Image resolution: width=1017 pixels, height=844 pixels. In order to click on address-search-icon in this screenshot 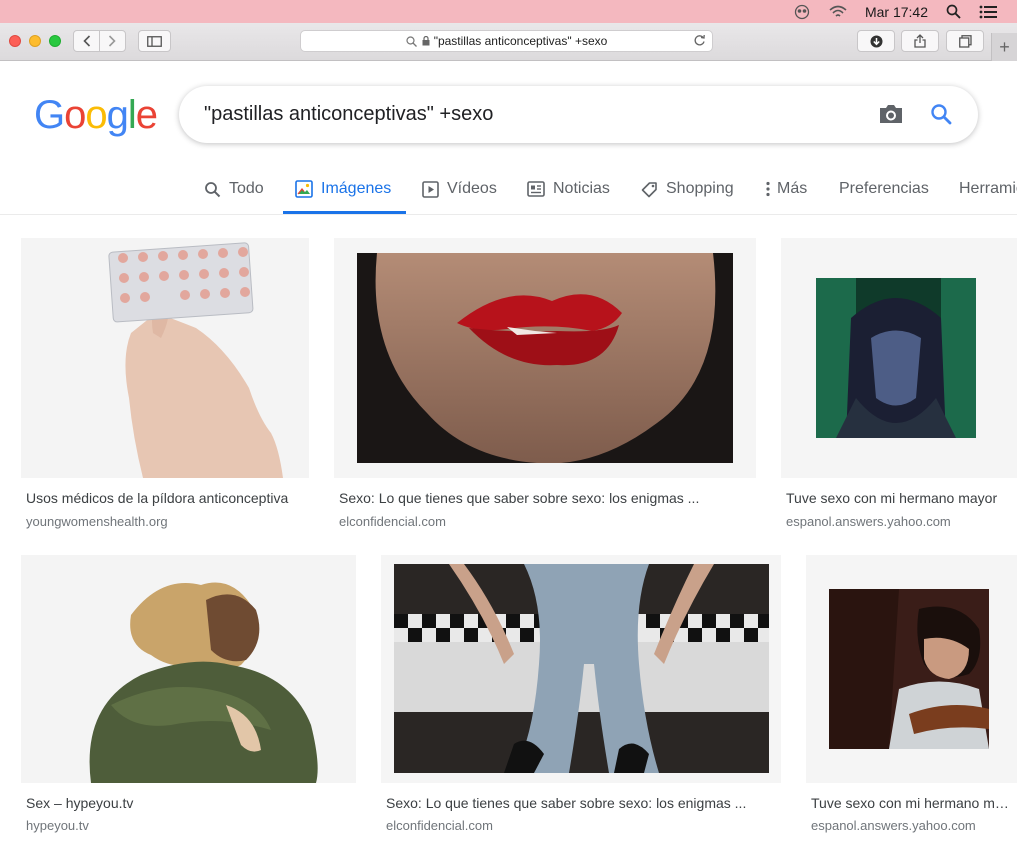, I will do `click(411, 41)`.